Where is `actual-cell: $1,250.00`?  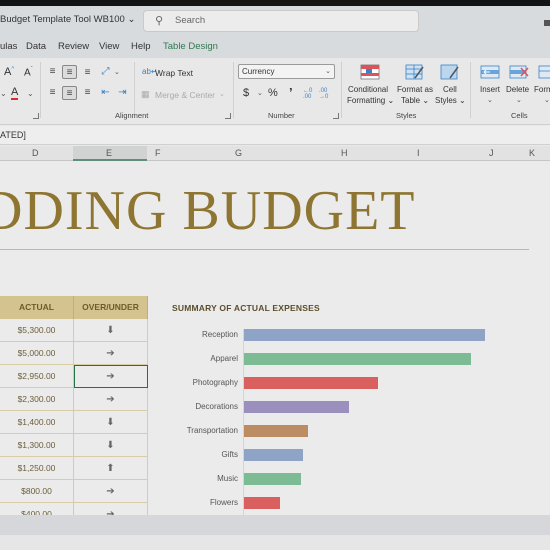
actual-cell: $1,250.00 is located at coordinates (37, 468).